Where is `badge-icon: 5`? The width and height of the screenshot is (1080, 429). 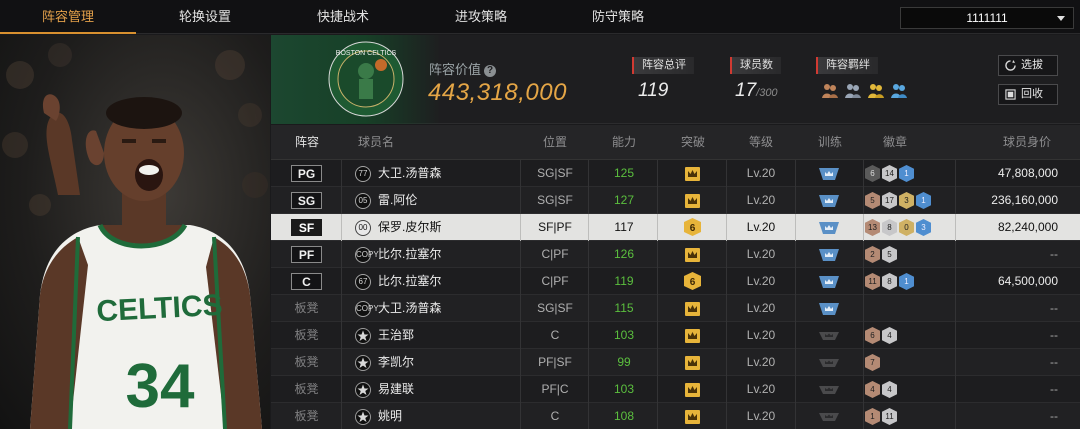 badge-icon: 5 is located at coordinates (872, 200).